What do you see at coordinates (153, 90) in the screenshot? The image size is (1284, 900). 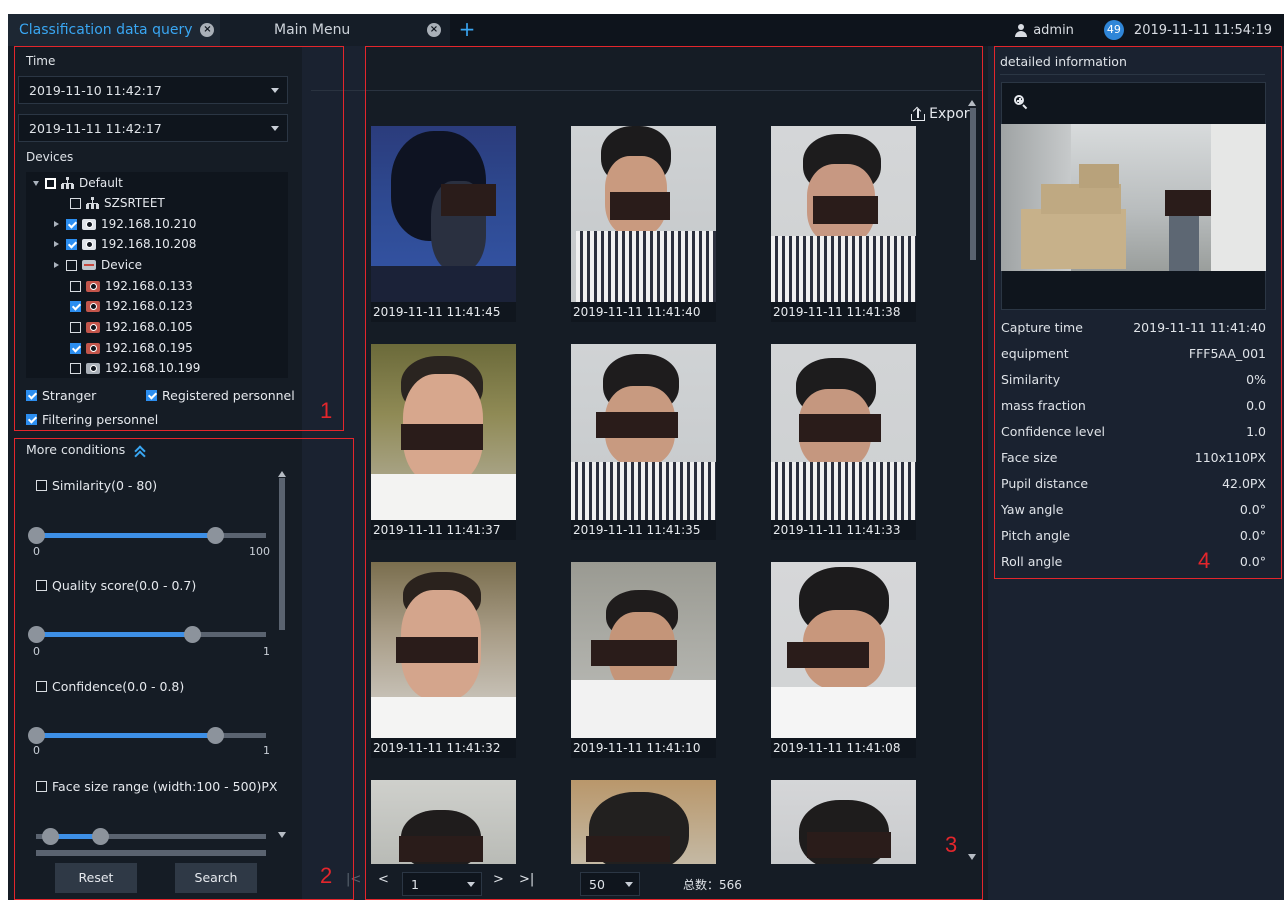 I see `start-time-select: 2019-11-10 11:42:17` at bounding box center [153, 90].